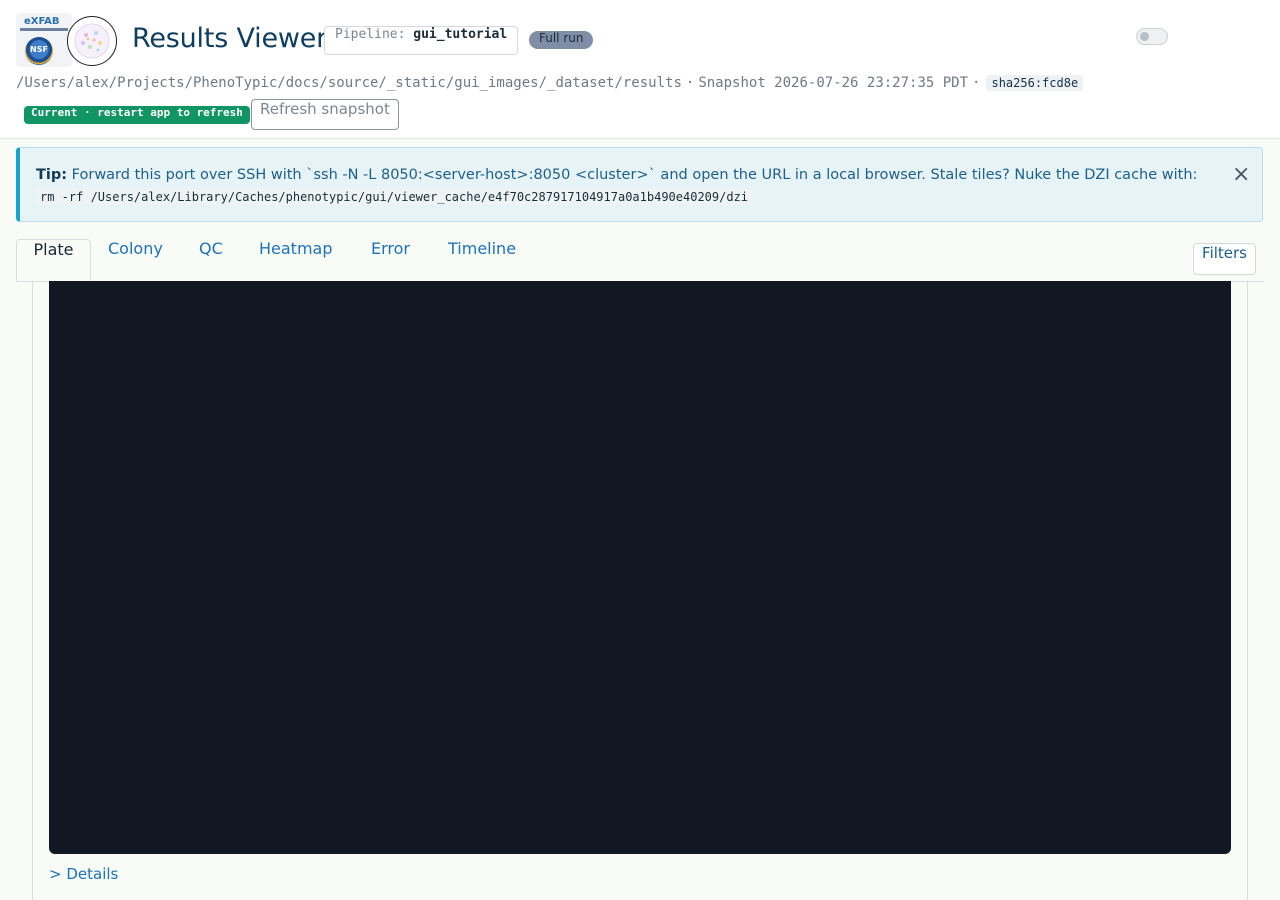 Image resolution: width=1280 pixels, height=900 pixels. What do you see at coordinates (325, 114) in the screenshot?
I see `refresh-snapshot-button: Refresh snapshot` at bounding box center [325, 114].